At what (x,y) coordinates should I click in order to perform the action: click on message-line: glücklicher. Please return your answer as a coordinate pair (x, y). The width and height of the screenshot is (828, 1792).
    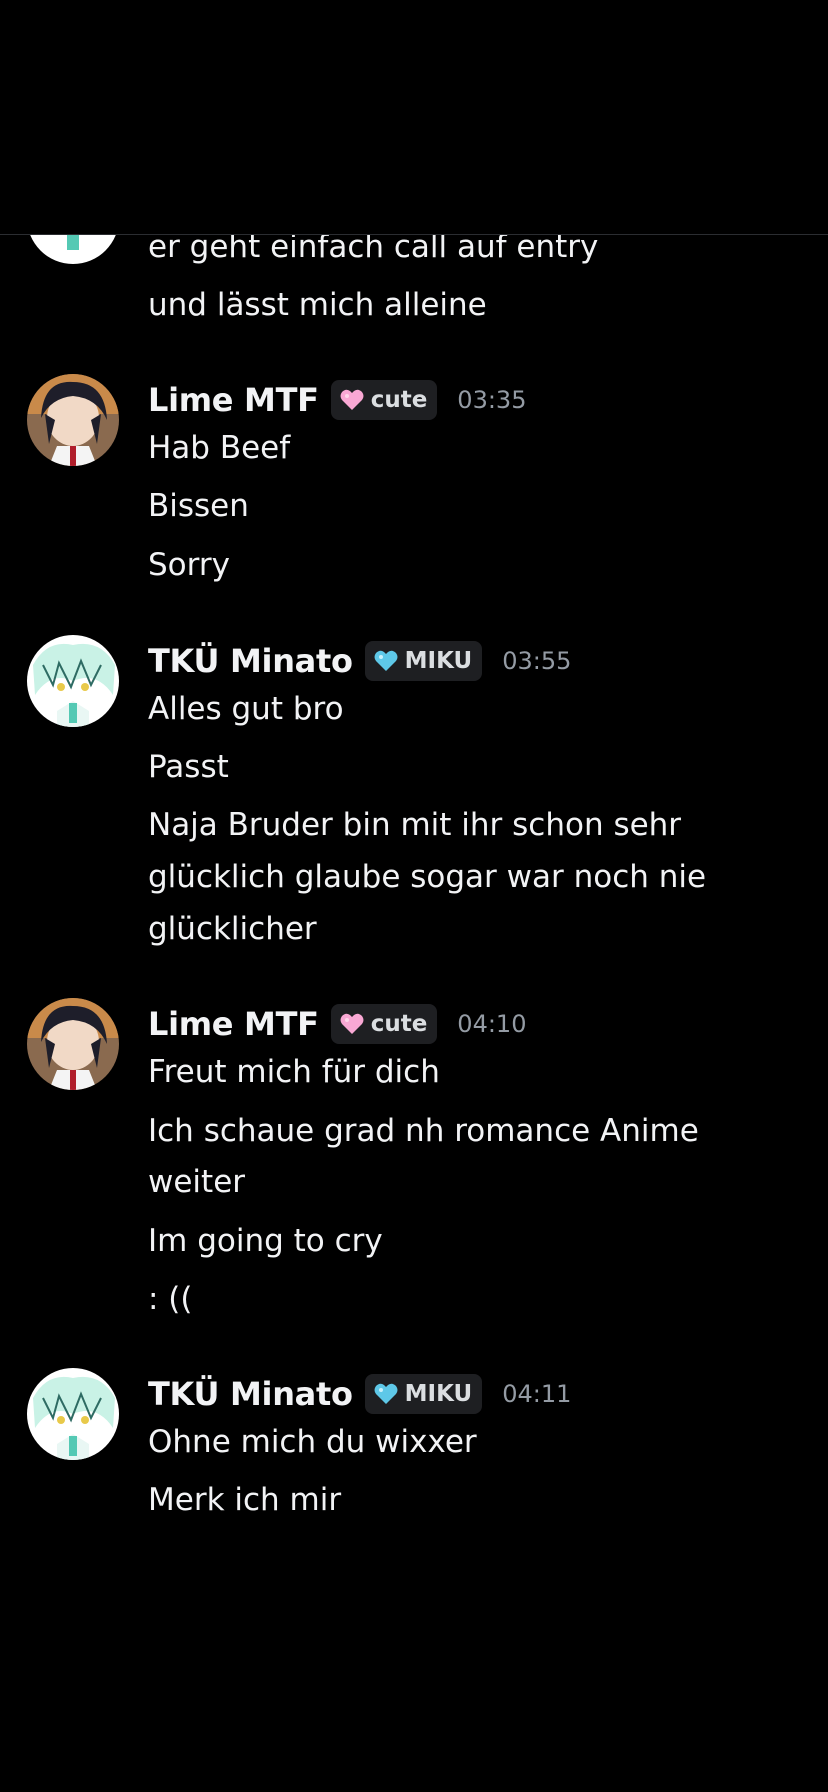
    Looking at the image, I should click on (468, 929).